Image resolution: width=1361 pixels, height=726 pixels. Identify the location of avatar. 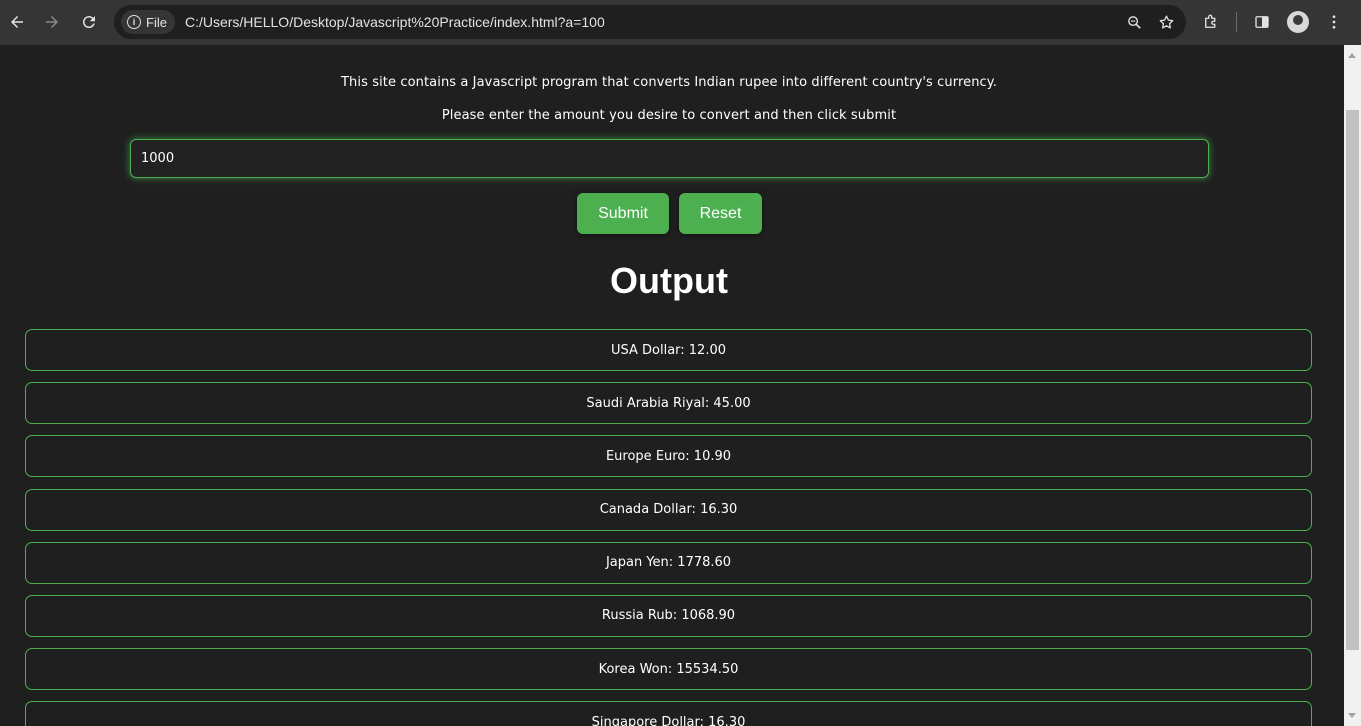
(1298, 22).